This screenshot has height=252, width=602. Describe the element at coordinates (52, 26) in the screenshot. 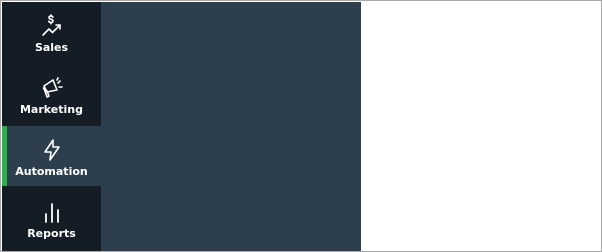

I see `sales-icon` at that location.